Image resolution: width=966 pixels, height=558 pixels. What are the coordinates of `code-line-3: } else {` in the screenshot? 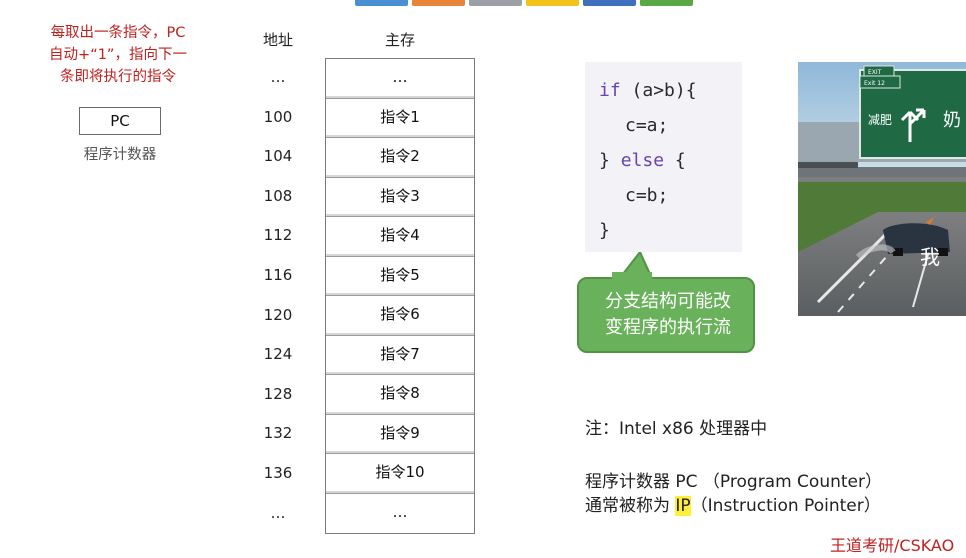 It's located at (642, 160).